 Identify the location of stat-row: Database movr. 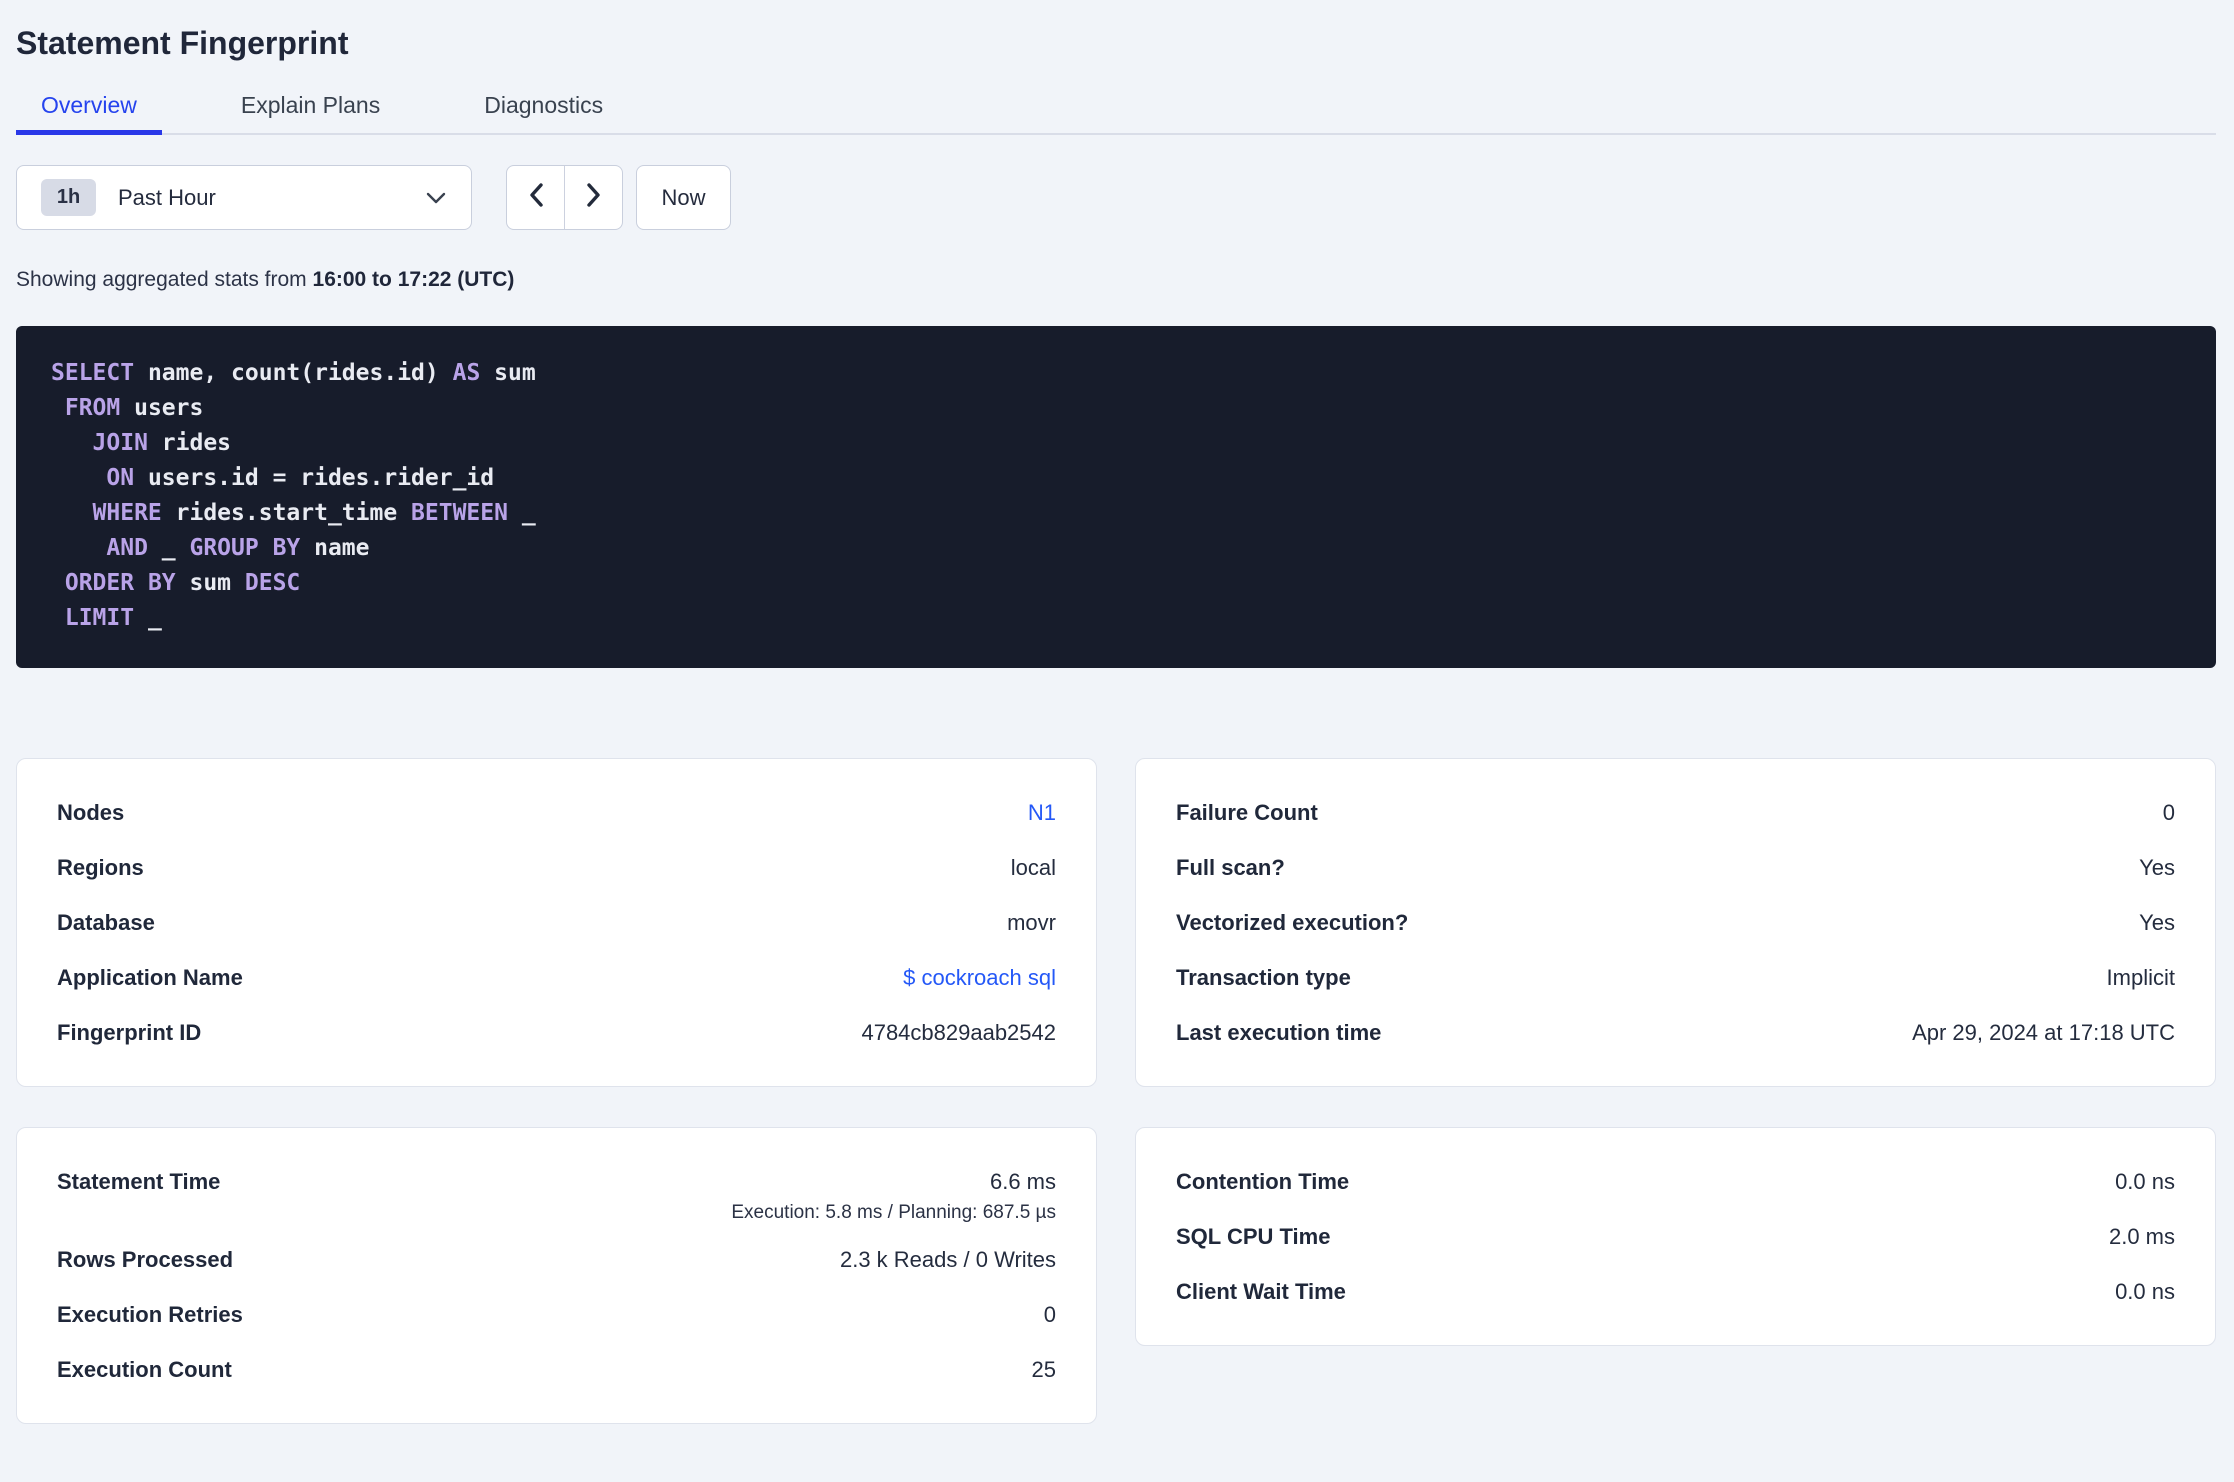
(556, 922).